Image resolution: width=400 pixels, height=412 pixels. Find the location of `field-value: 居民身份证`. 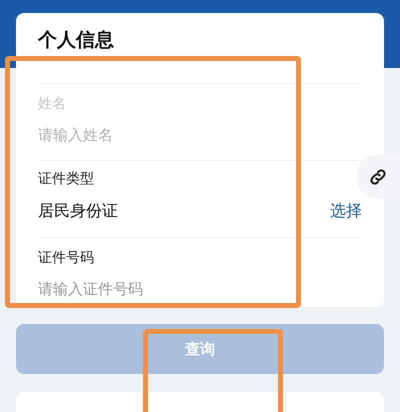

field-value: 居民身份证 is located at coordinates (78, 211).